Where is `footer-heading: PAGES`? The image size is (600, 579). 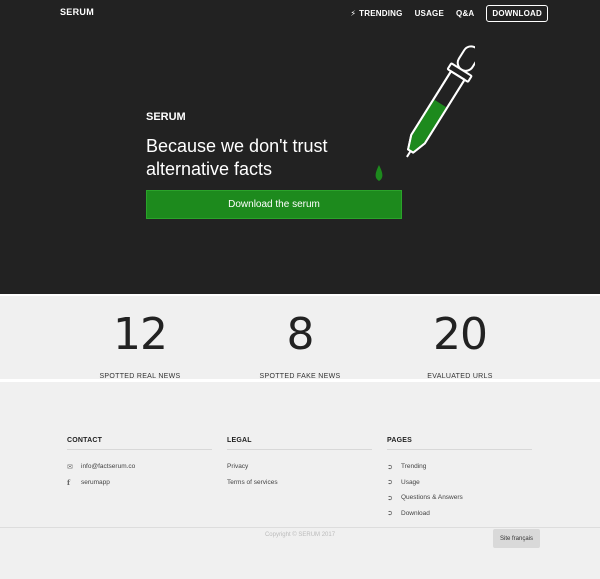
footer-heading: PAGES is located at coordinates (459, 443).